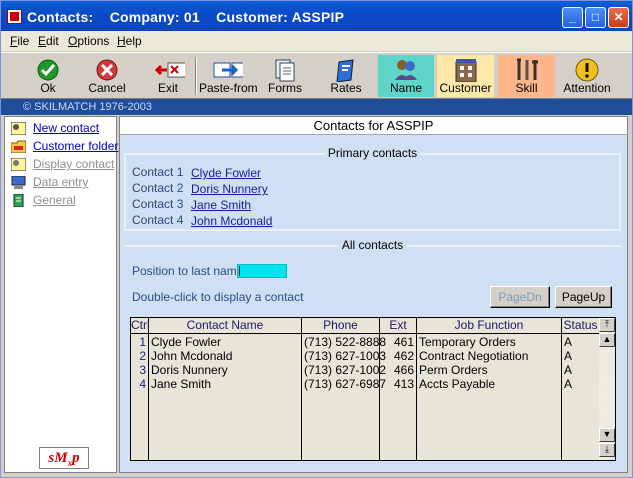 The image size is (633, 478). What do you see at coordinates (262, 271) in the screenshot?
I see `last-name-search-input` at bounding box center [262, 271].